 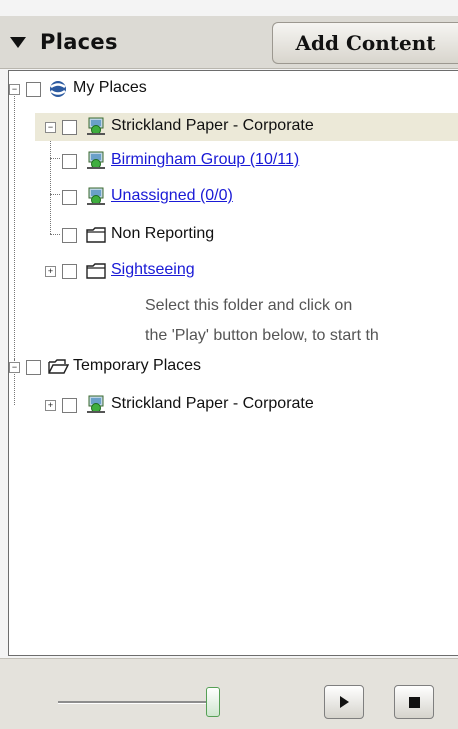 What do you see at coordinates (69, 197) in the screenshot?
I see `checkbox-unassigned` at bounding box center [69, 197].